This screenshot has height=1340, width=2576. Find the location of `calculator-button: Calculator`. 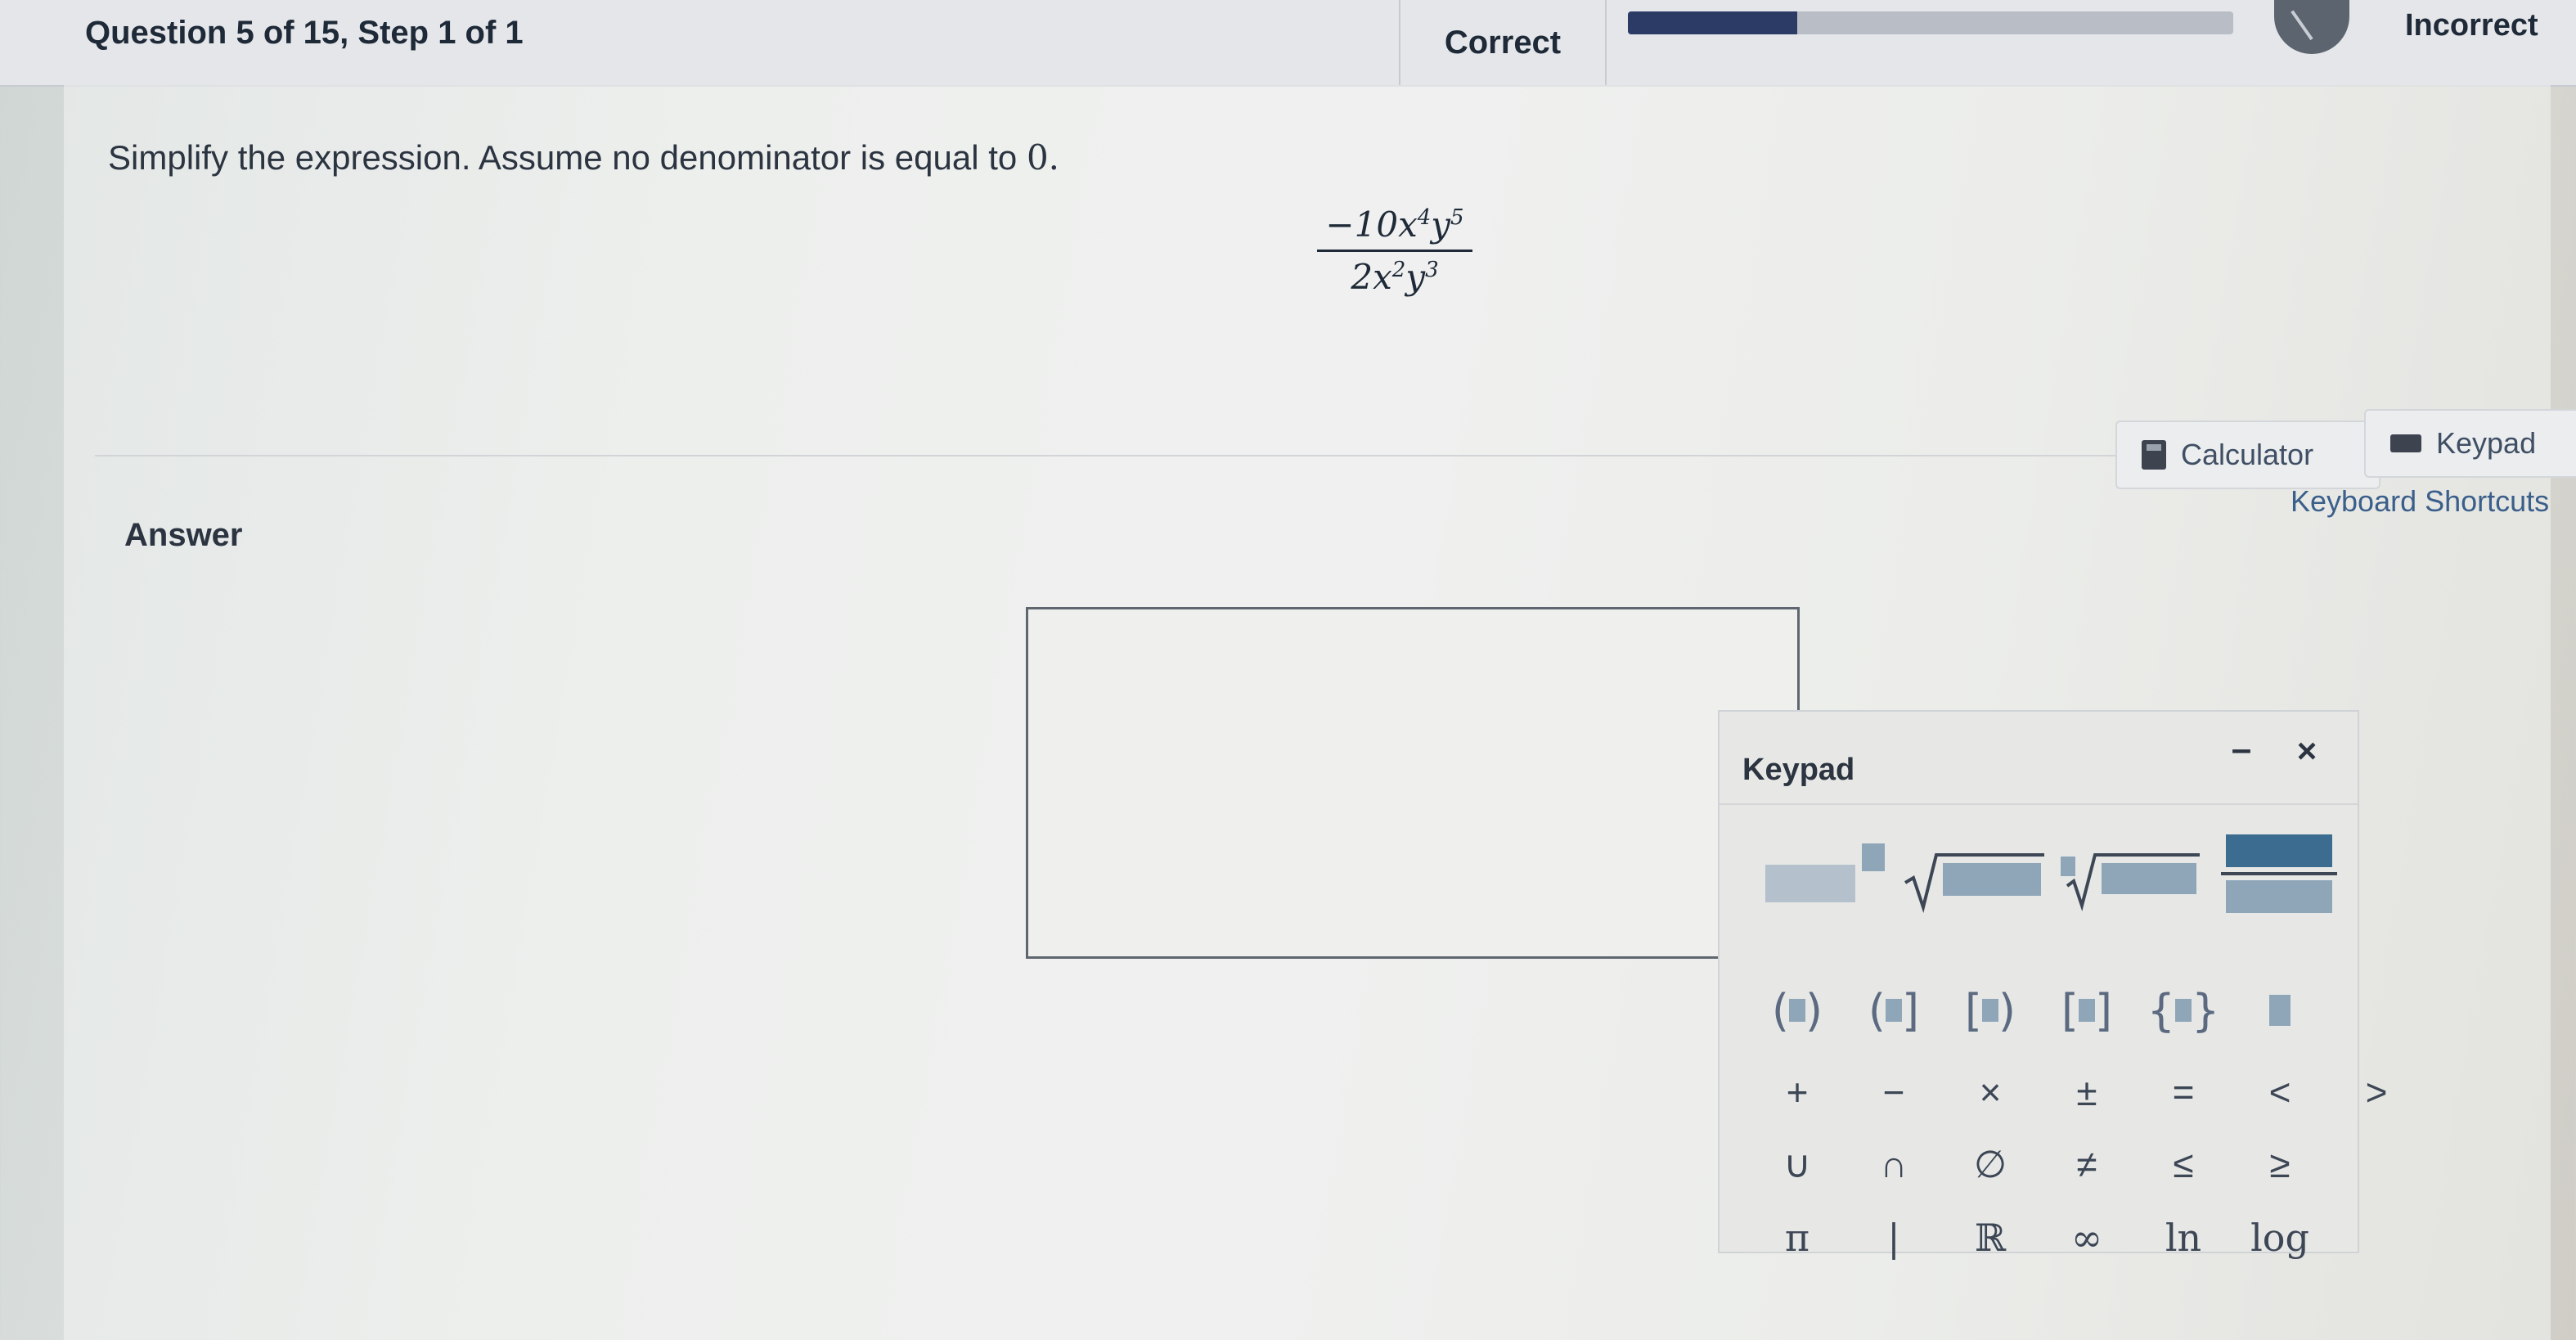

calculator-button: Calculator is located at coordinates (2247, 454).